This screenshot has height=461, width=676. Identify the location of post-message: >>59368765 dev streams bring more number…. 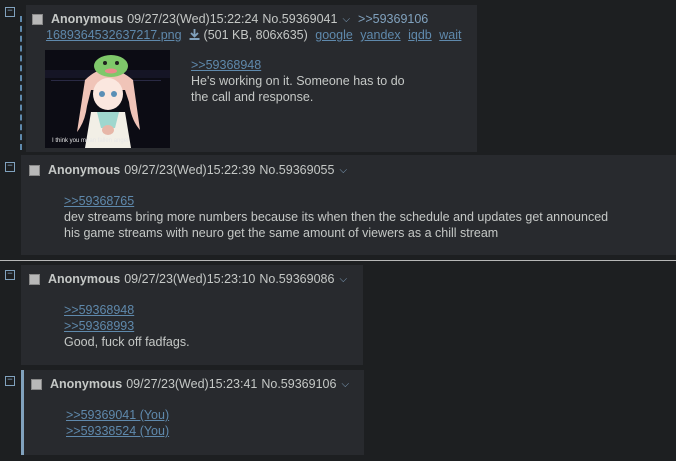
(336, 217).